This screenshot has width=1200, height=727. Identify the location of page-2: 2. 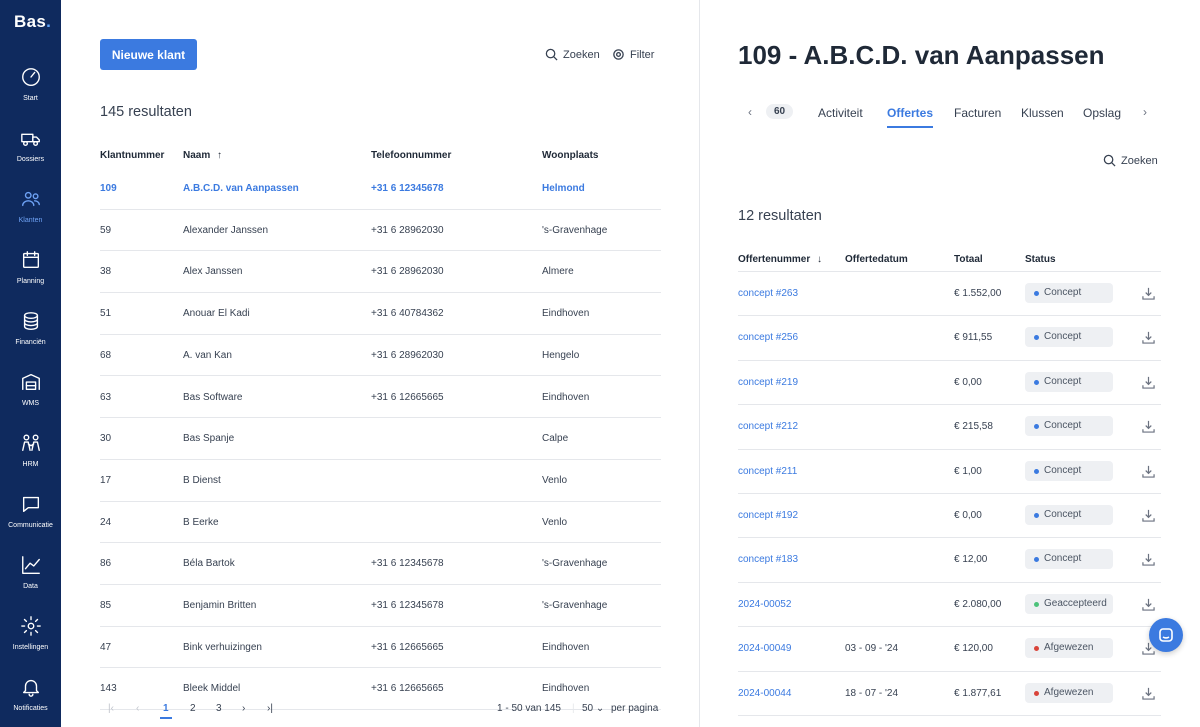
(193, 708).